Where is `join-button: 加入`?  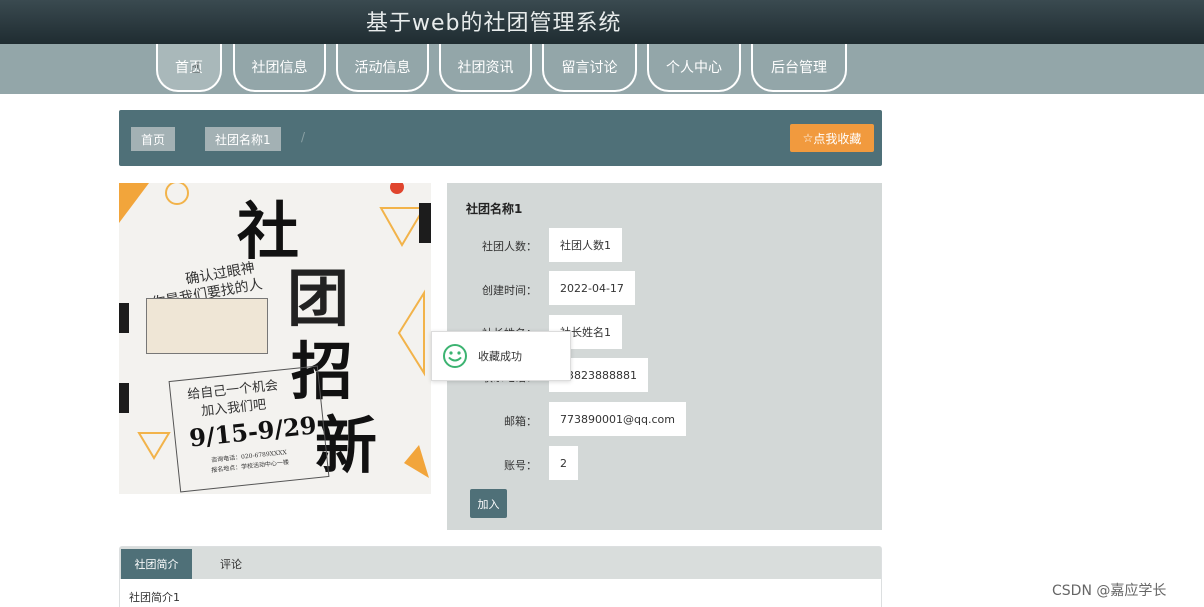
join-button: 加入 is located at coordinates (488, 503).